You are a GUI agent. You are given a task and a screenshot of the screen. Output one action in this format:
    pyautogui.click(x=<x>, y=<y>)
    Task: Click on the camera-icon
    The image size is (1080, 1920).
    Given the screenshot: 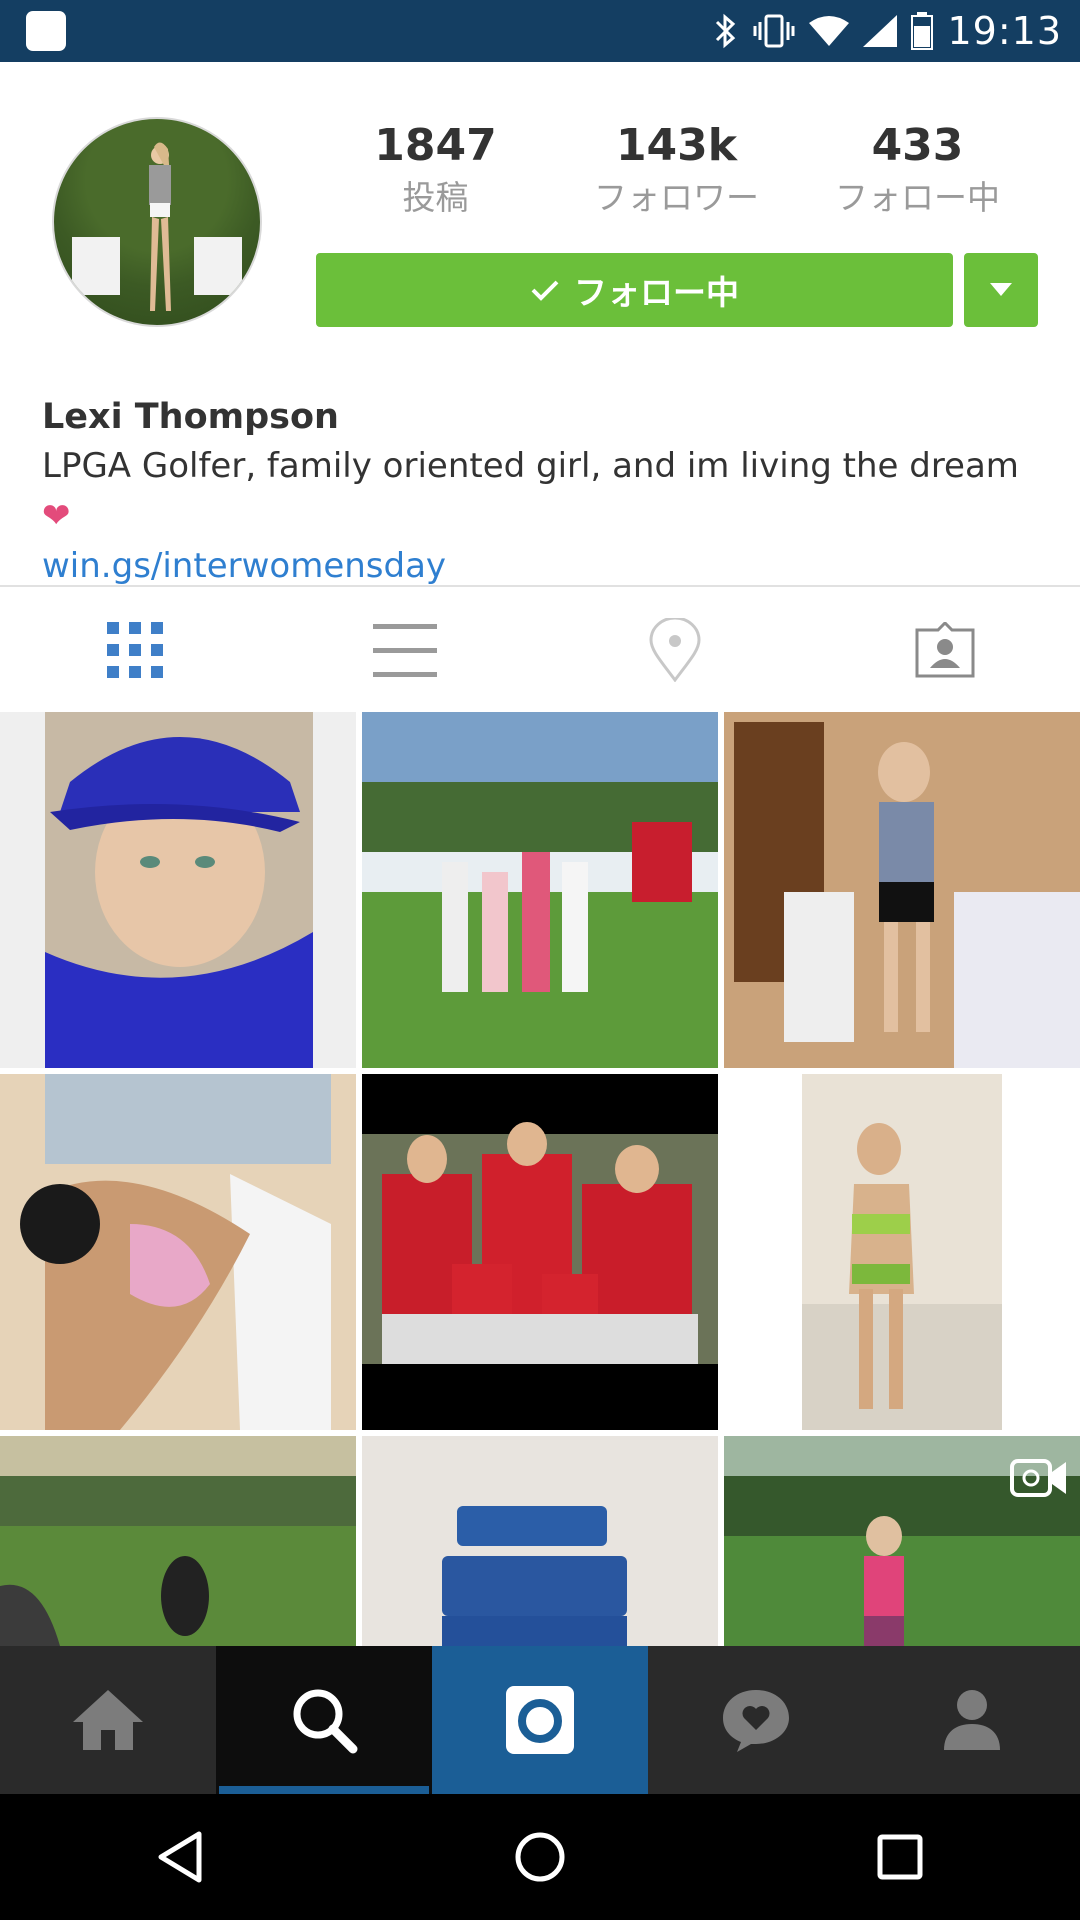 What is the action you would take?
    pyautogui.click(x=540, y=1720)
    